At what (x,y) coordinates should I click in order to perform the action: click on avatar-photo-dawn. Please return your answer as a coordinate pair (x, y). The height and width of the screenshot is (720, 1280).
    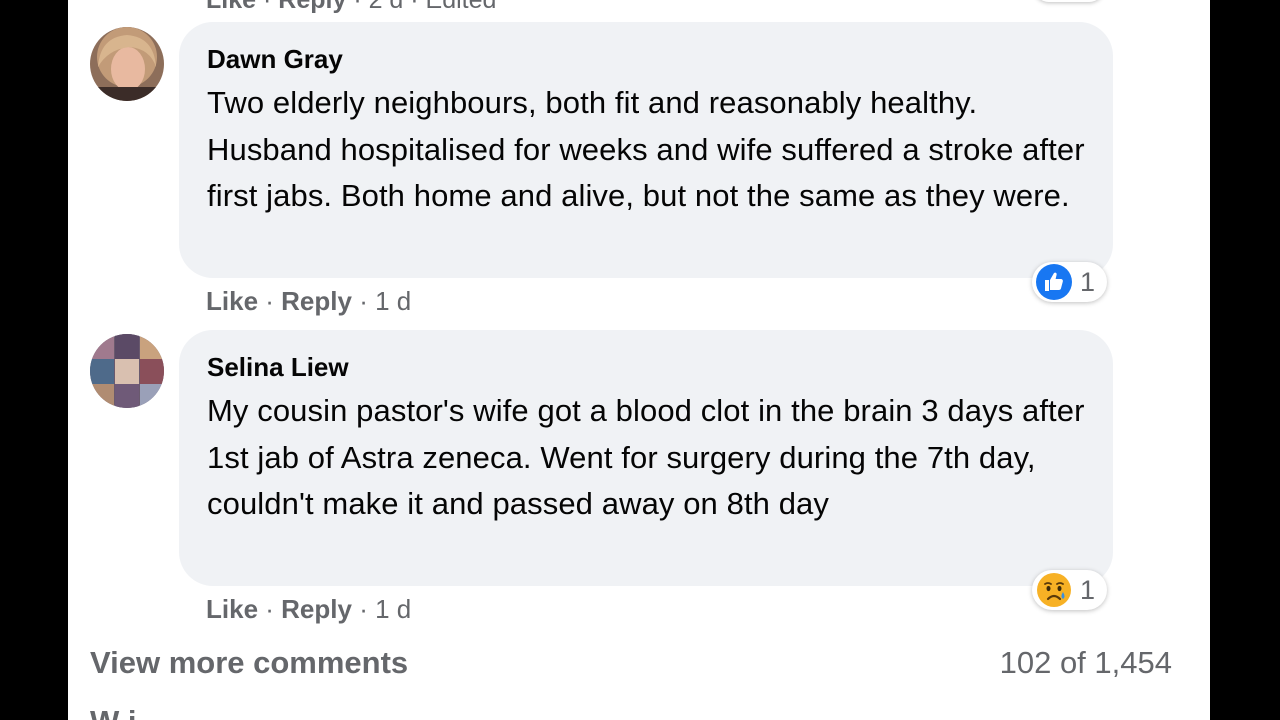
    Looking at the image, I should click on (127, 64).